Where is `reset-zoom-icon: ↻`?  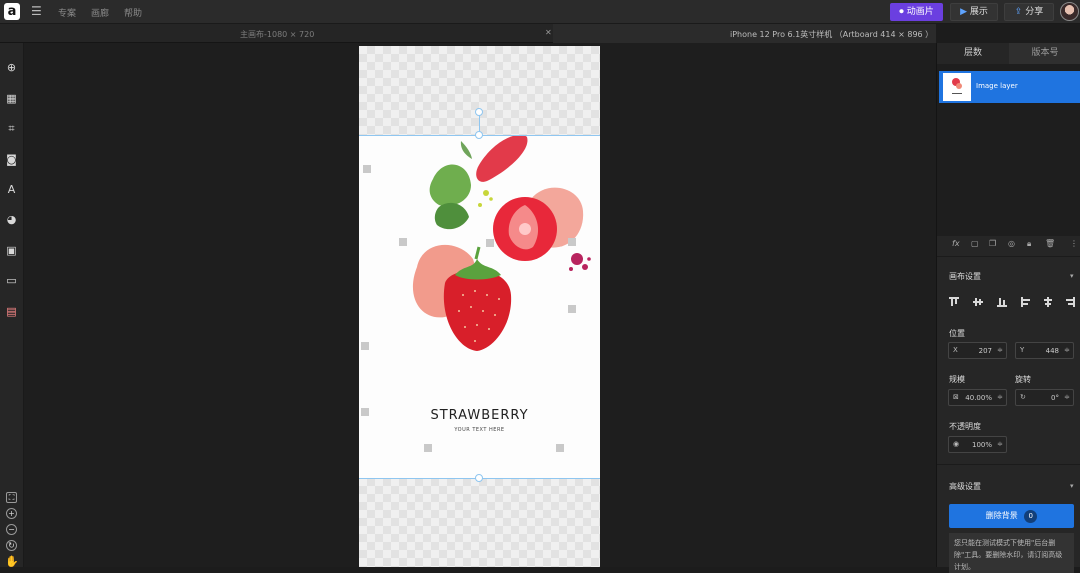 reset-zoom-icon: ↻ is located at coordinates (11, 545).